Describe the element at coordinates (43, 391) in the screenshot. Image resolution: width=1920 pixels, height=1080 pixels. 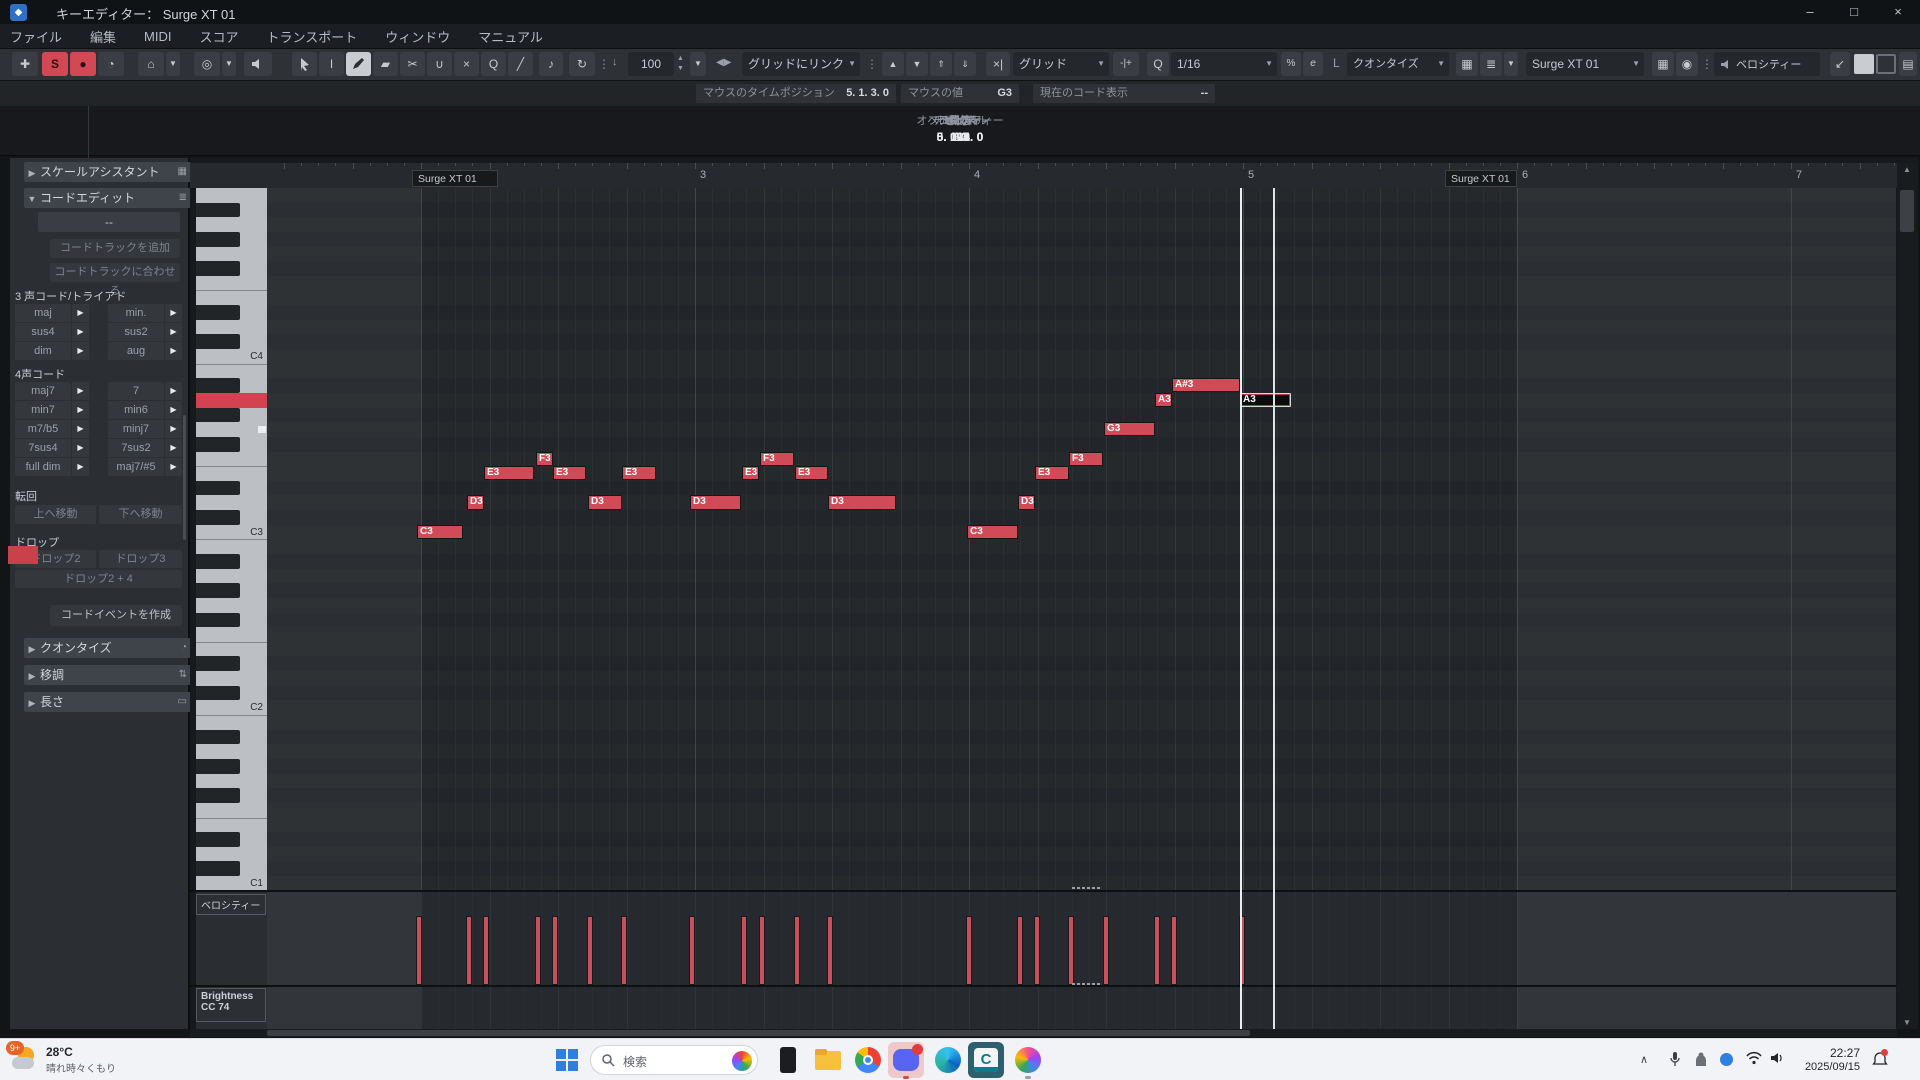
I see `fournote-maj7-button: maj7` at that location.